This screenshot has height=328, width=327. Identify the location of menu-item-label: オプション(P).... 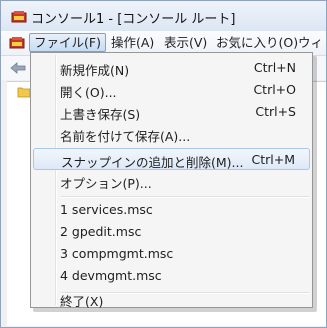
(106, 183).